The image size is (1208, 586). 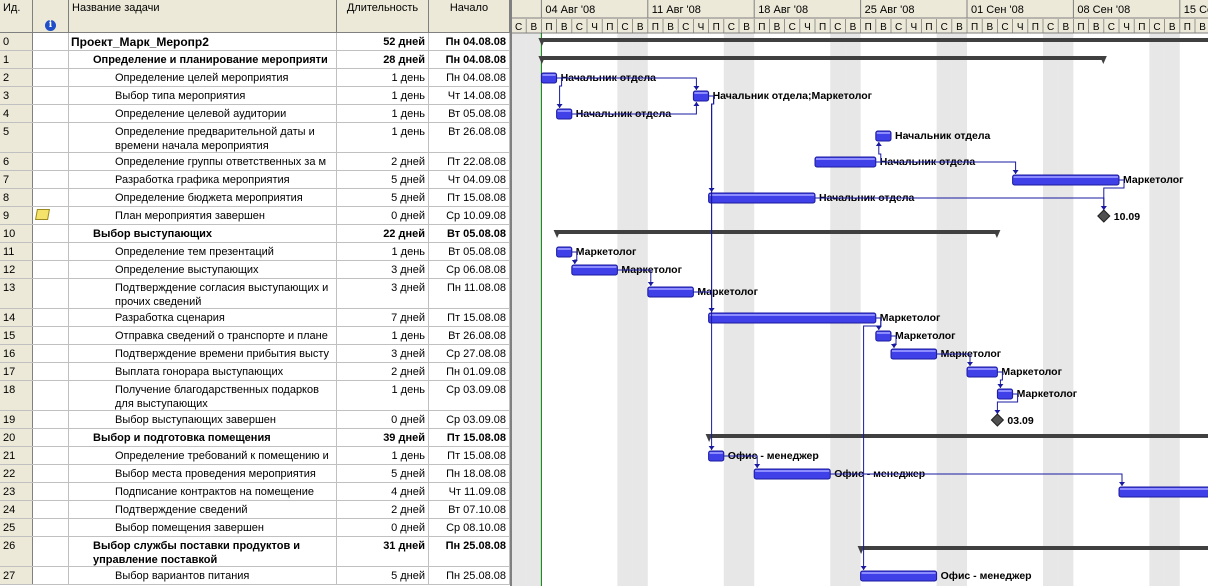 What do you see at coordinates (16, 197) in the screenshot?
I see `task-id: 8` at bounding box center [16, 197].